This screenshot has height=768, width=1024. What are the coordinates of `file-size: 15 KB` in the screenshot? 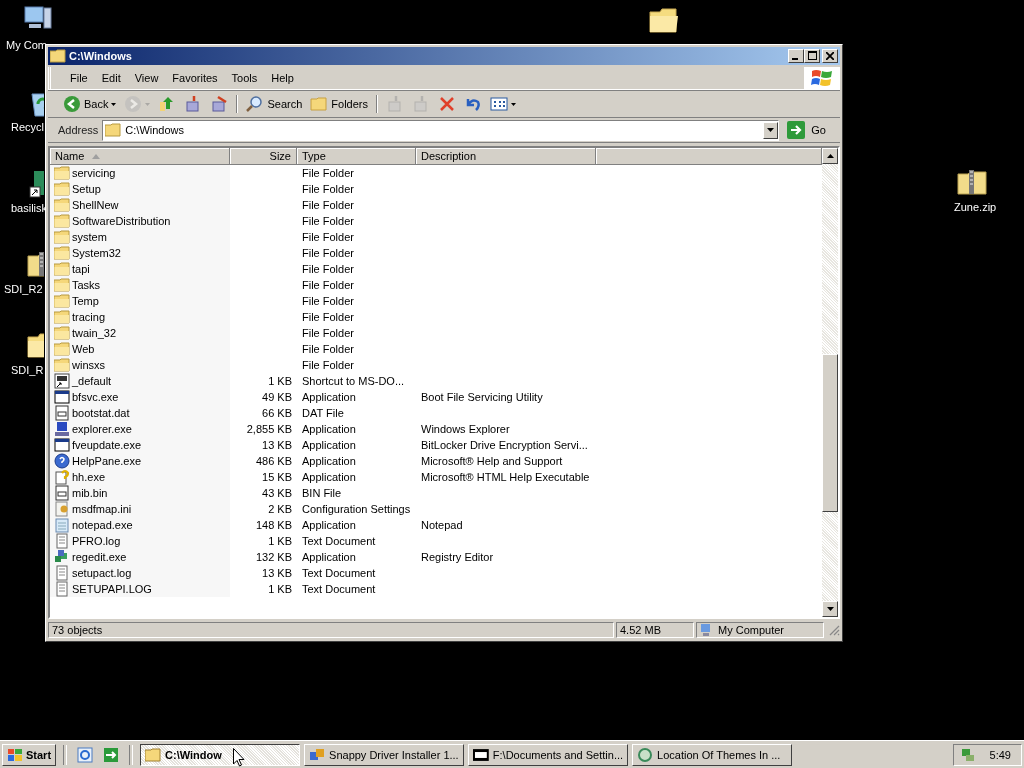 It's located at (277, 477).